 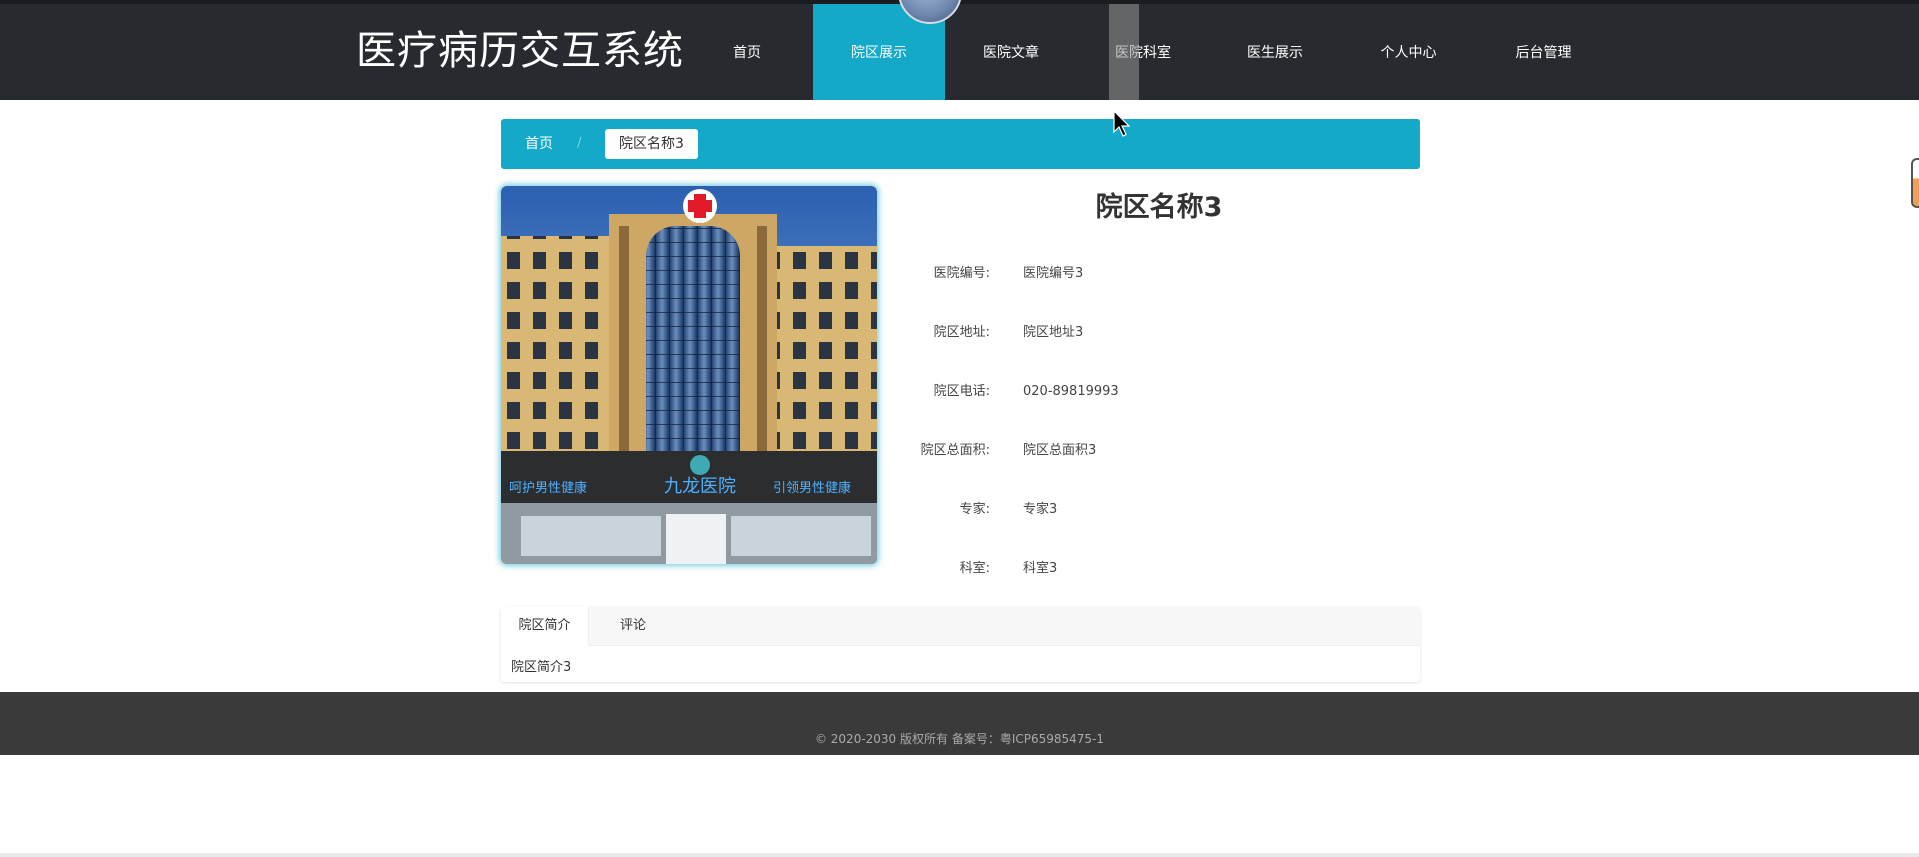 I want to click on field-label: 科室:, so click(x=974, y=568).